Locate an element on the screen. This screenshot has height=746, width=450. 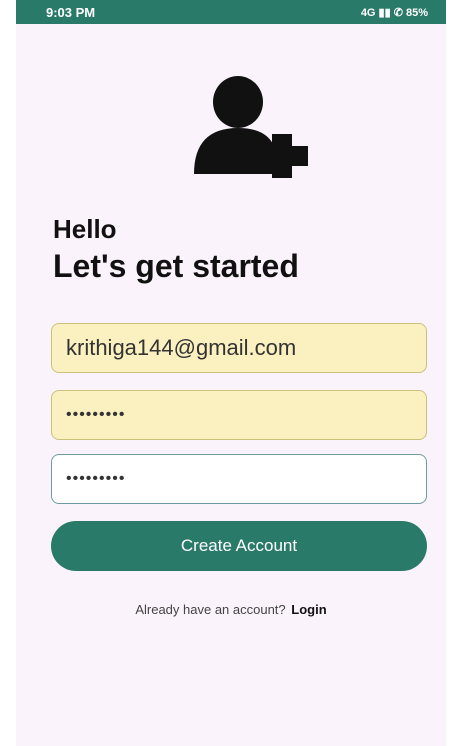
greeting-hello: Hello is located at coordinates (85, 229).